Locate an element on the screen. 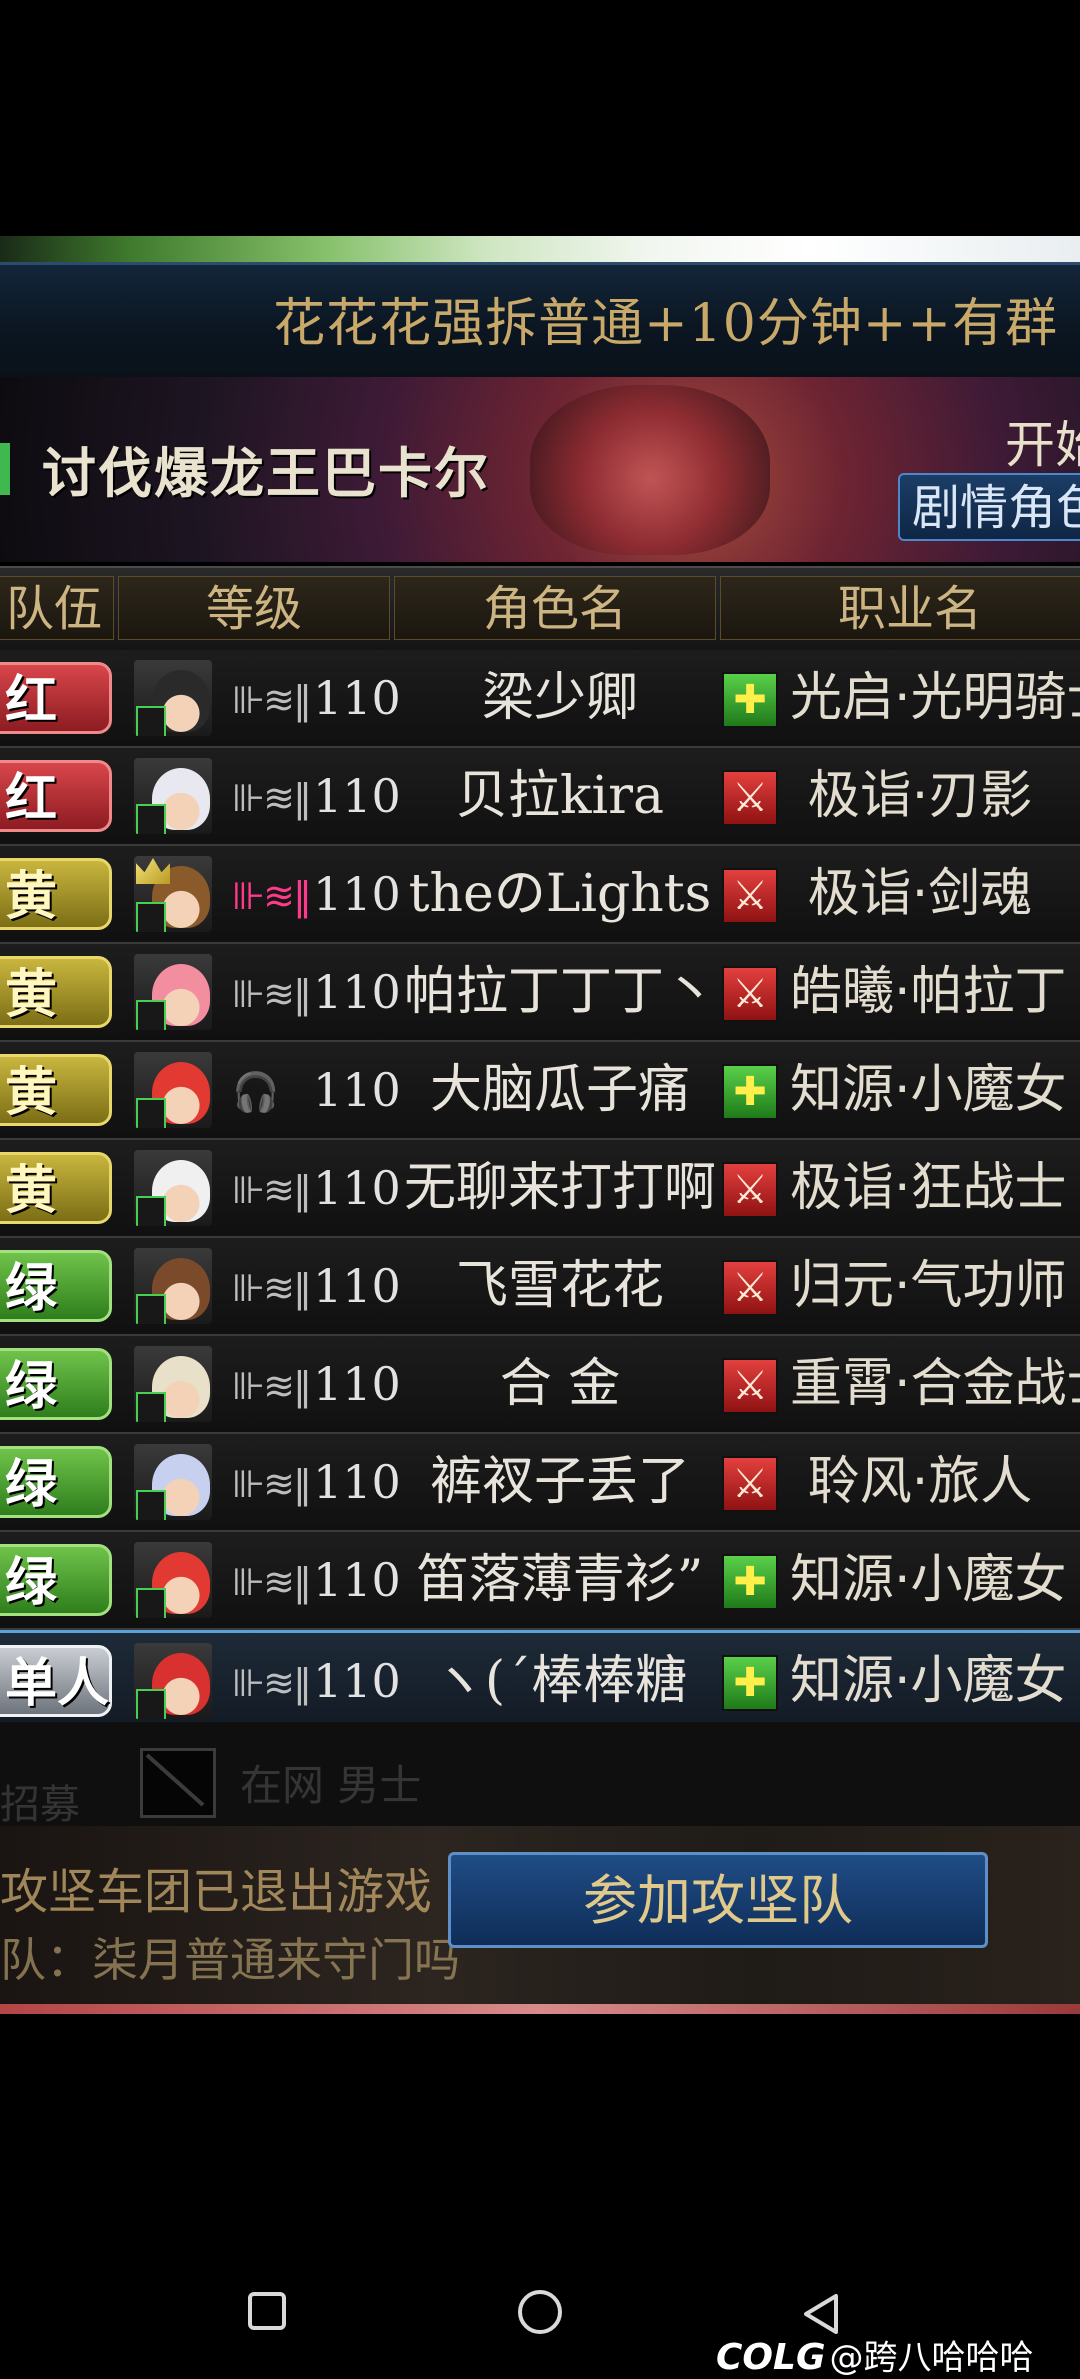  column-team: 队伍 is located at coordinates (57, 608).